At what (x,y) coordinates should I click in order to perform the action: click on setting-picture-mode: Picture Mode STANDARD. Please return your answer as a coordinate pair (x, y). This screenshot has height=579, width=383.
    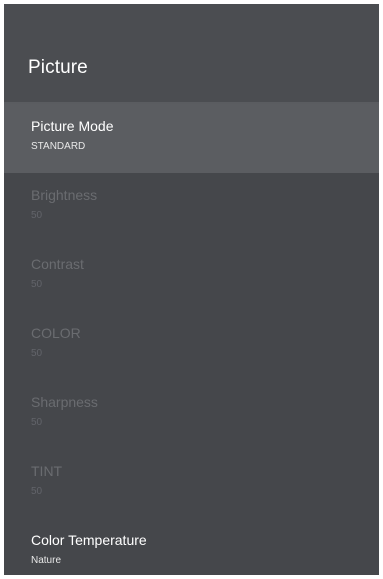
    Looking at the image, I should click on (191, 138).